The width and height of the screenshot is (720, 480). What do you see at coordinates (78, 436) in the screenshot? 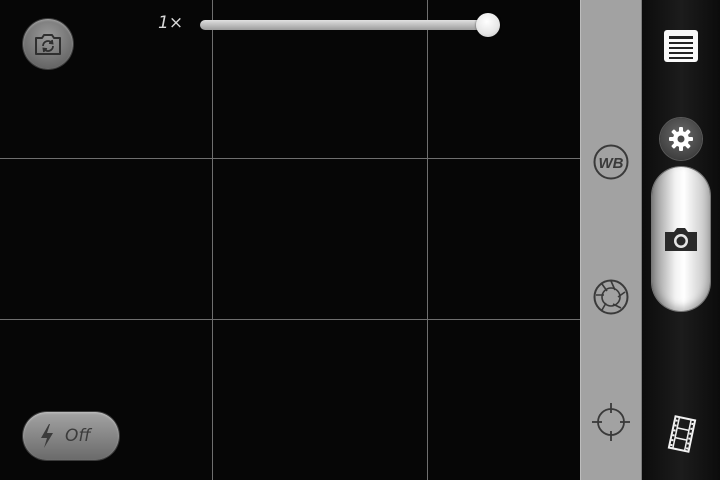
I see `flash-state-label: Off` at bounding box center [78, 436].